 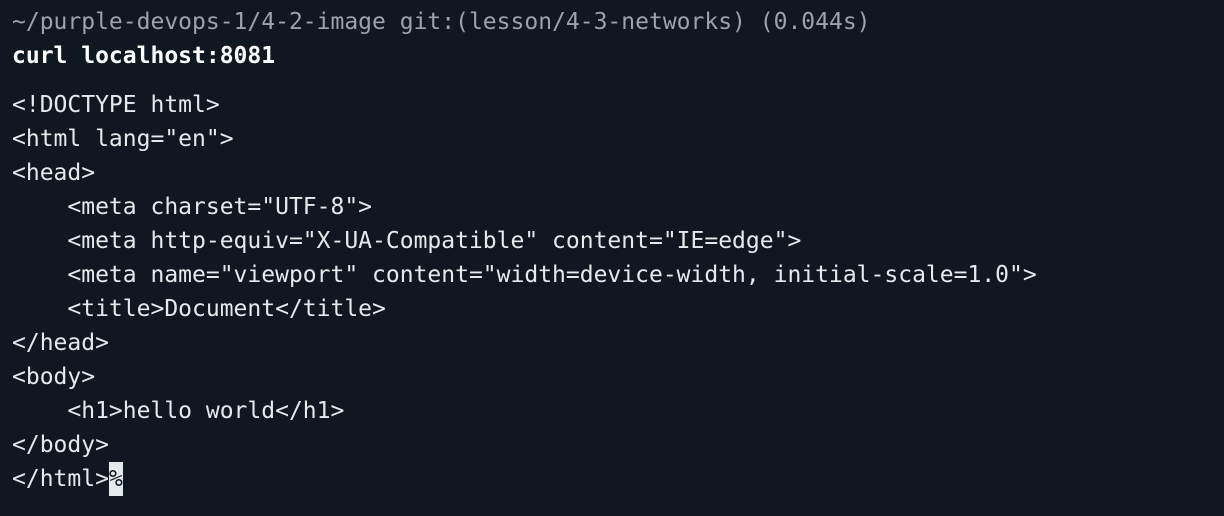 I want to click on output-line: <!DOCTYPE html>, so click(x=116, y=105).